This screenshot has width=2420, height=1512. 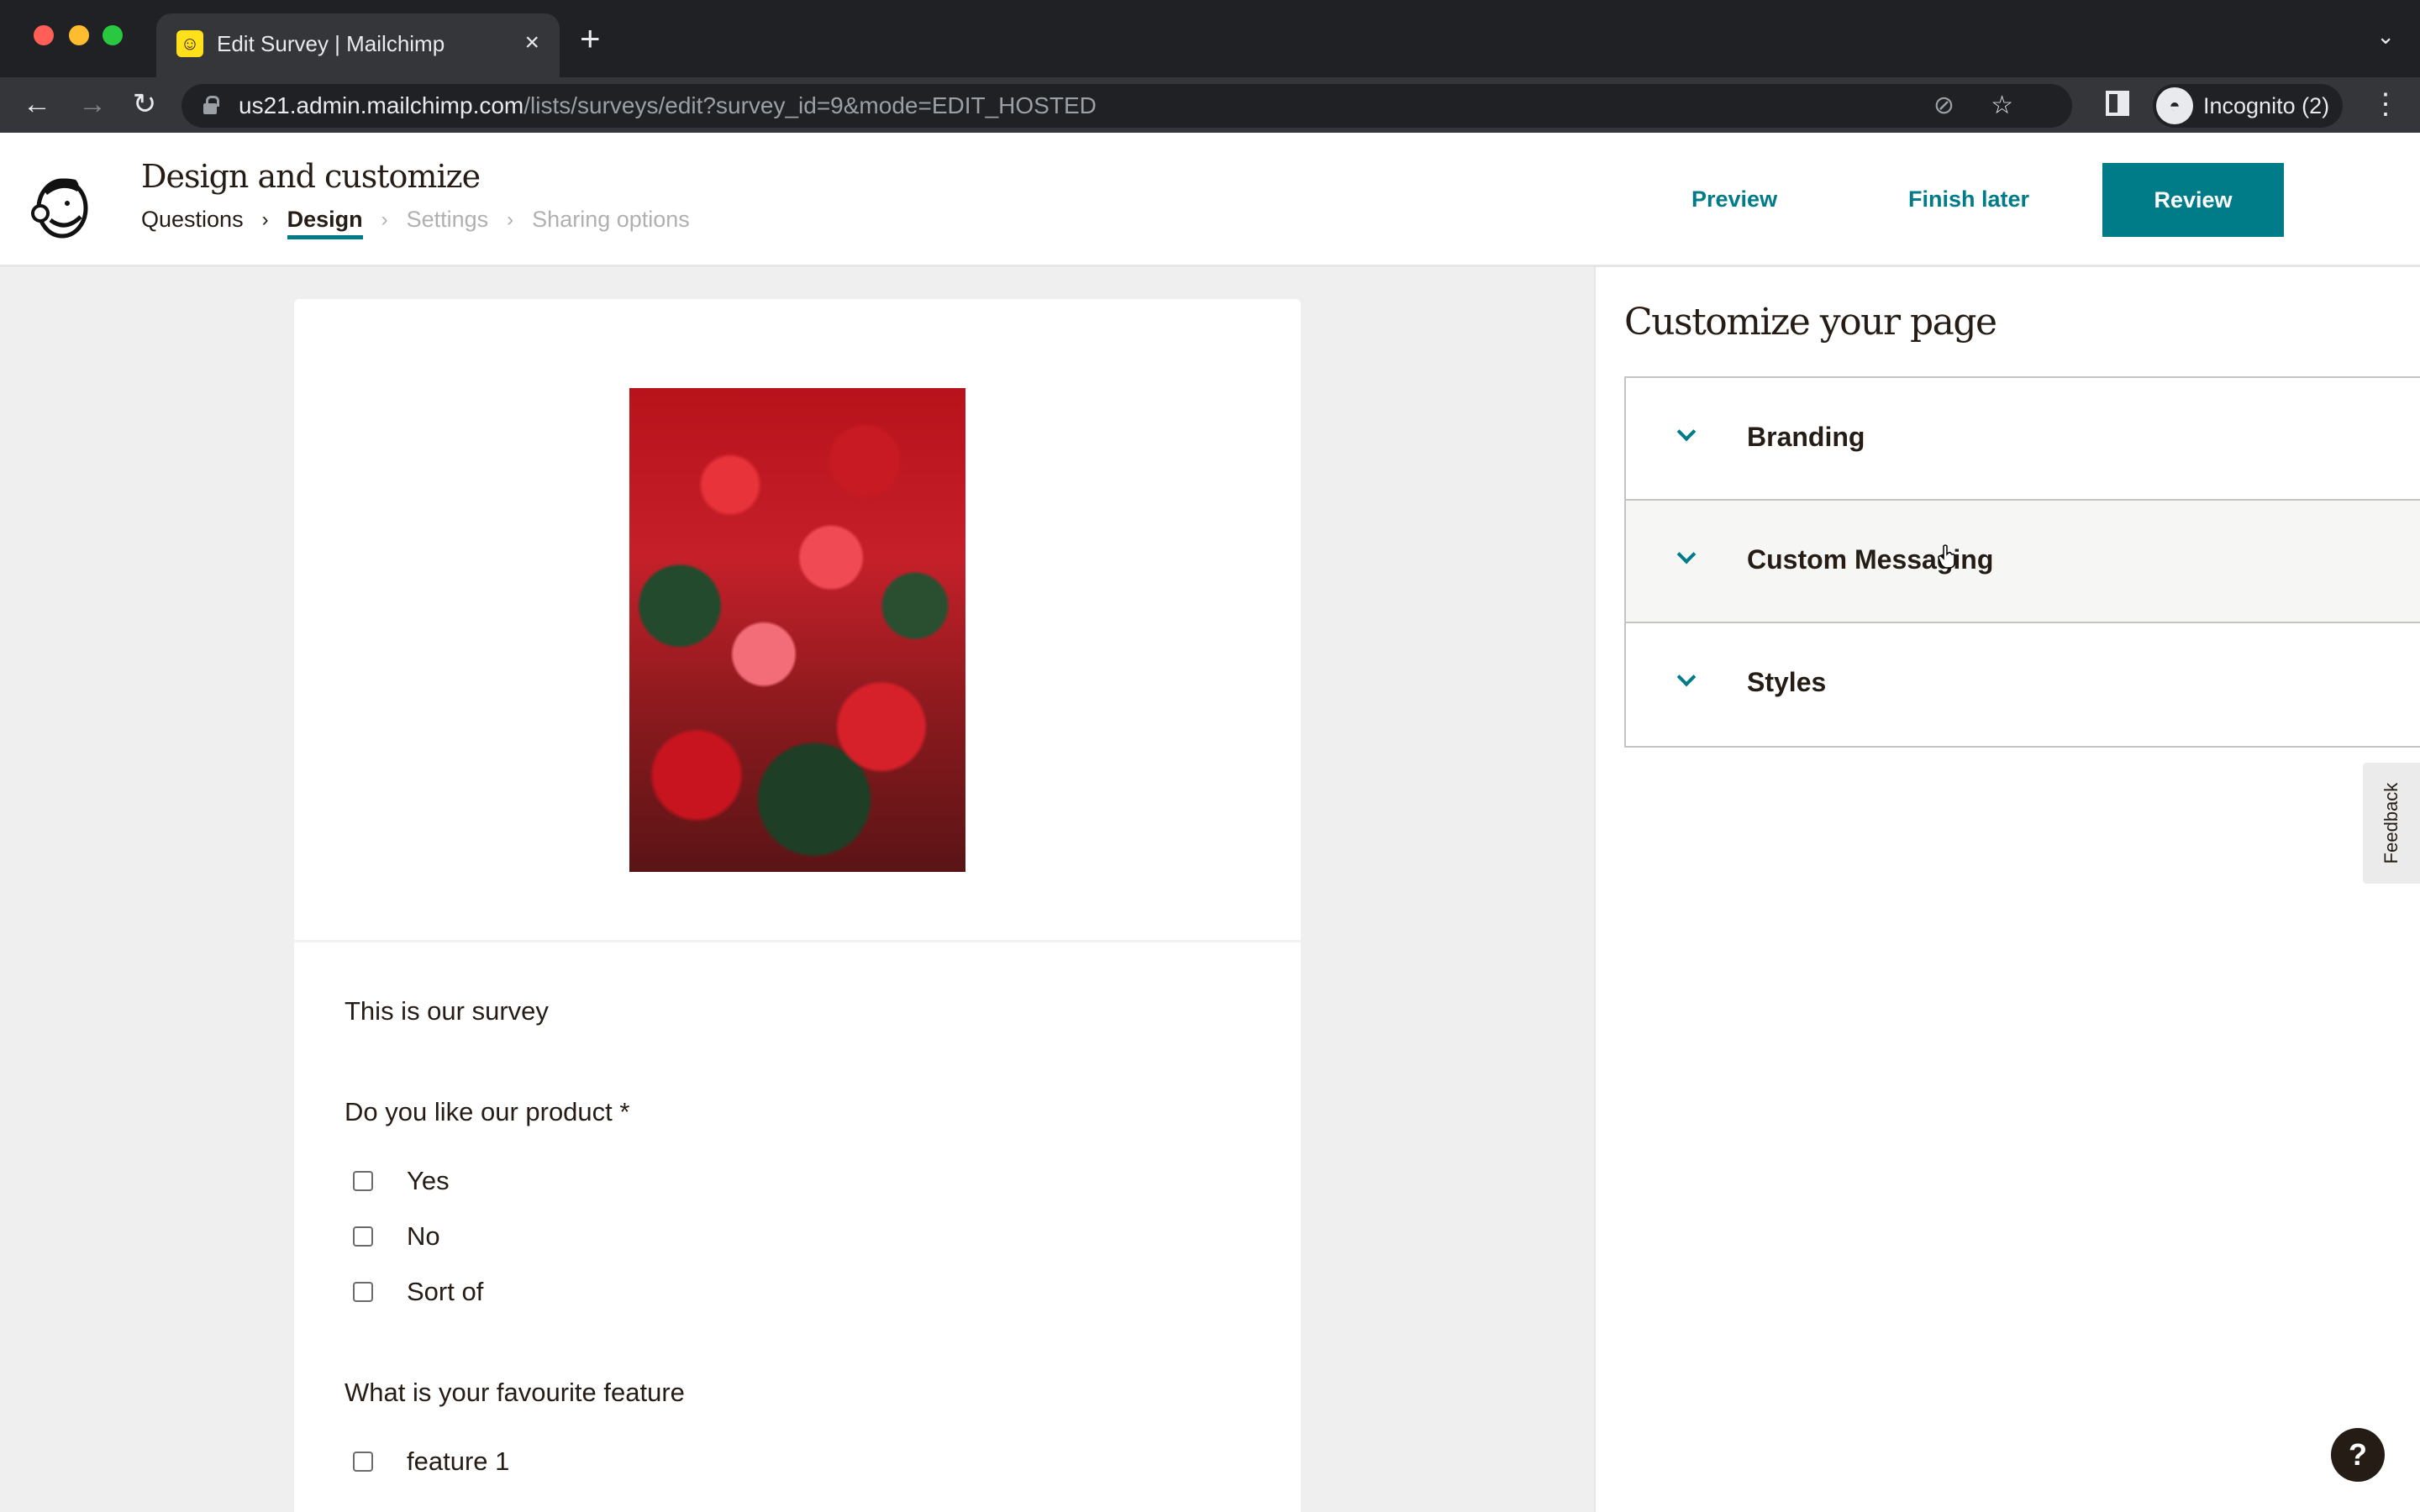 I want to click on option-label: feature 1, so click(x=458, y=1461).